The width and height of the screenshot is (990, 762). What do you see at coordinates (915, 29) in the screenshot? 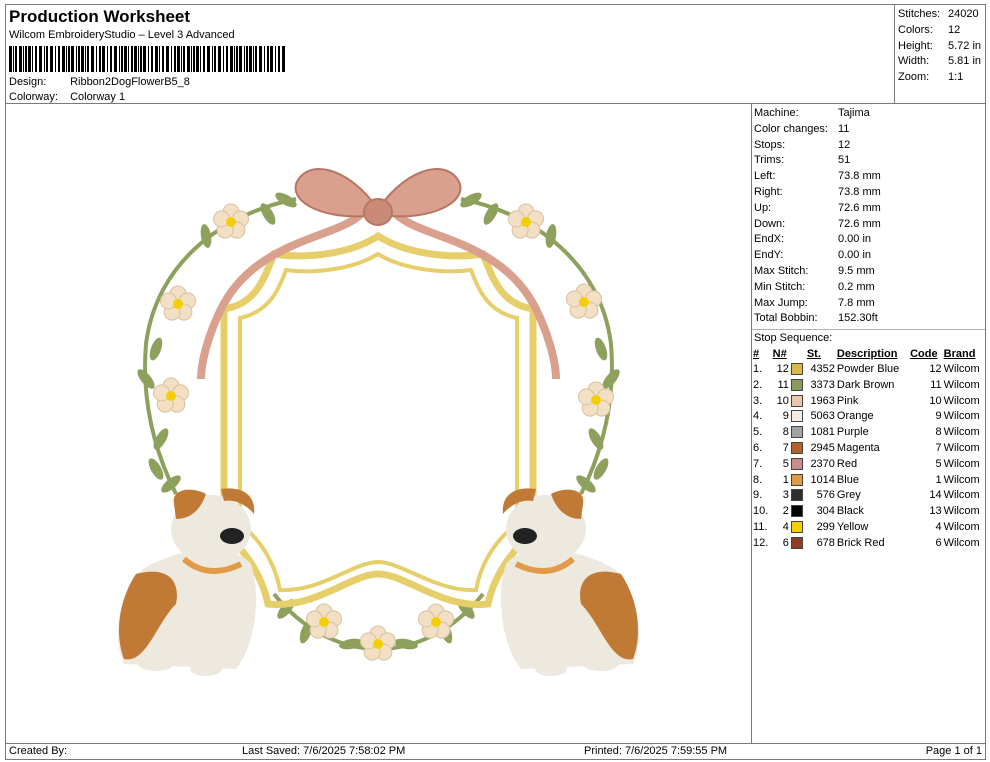
I see `summary-label: Colors:` at bounding box center [915, 29].